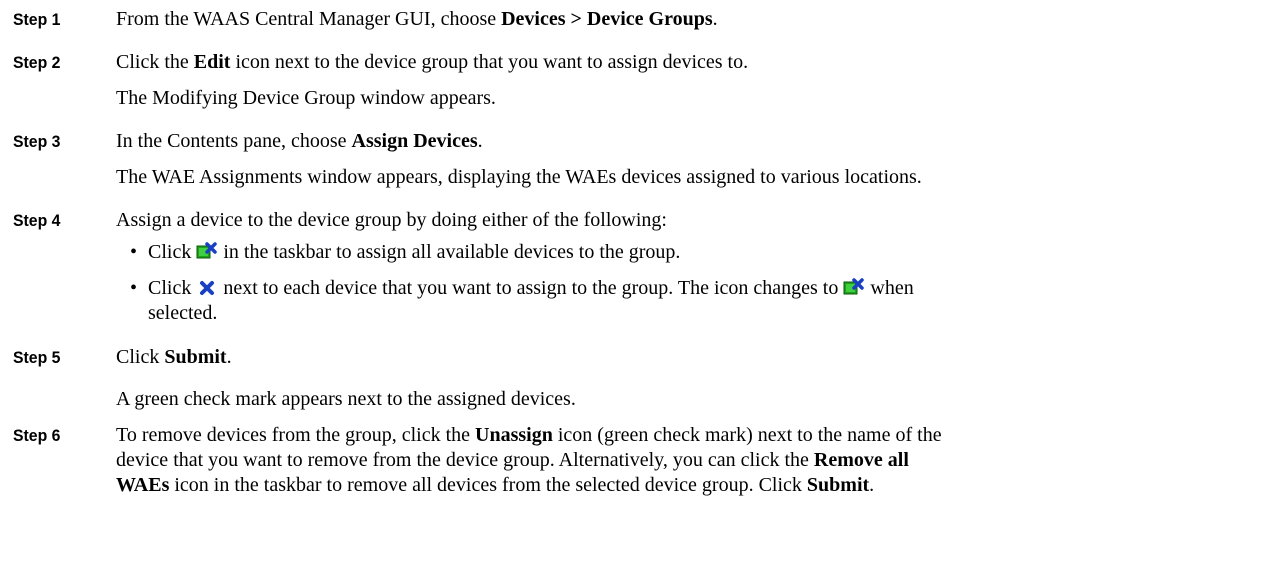 The image size is (1276, 581). Describe the element at coordinates (37, 220) in the screenshot. I see `step-label: Step 4` at that location.